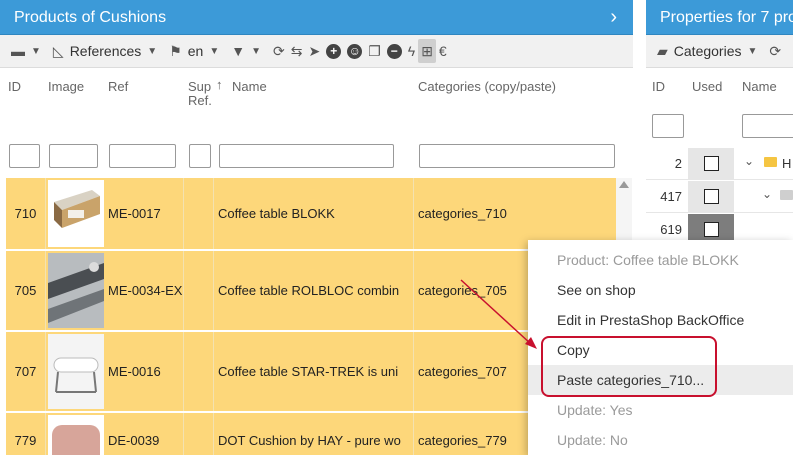  I want to click on copy-icon: ❐, so click(374, 50).